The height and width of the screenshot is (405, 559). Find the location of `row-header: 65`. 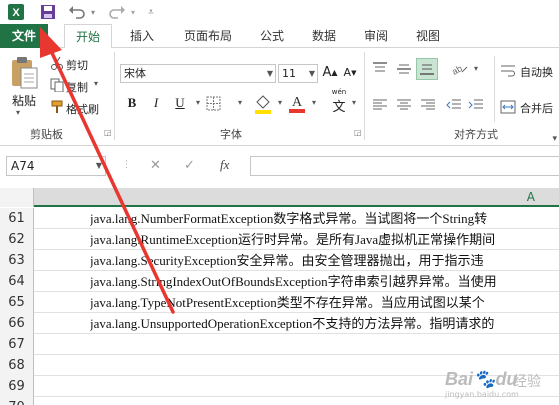

row-header: 65 is located at coordinates (17, 302).